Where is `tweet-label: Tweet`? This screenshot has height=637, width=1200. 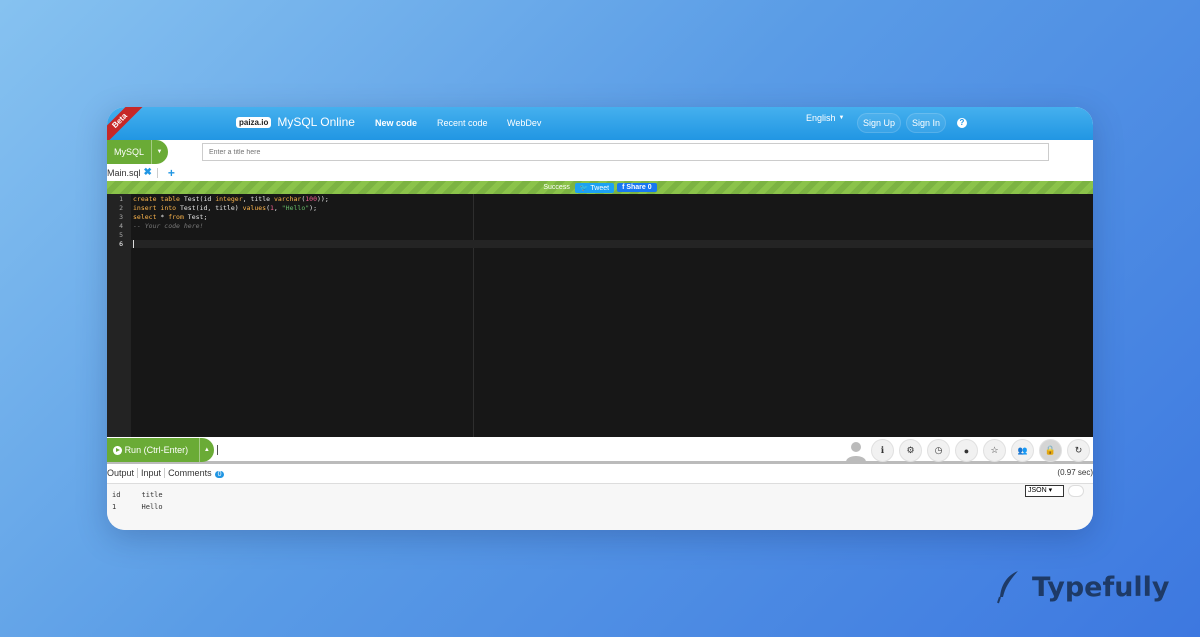 tweet-label: Tweet is located at coordinates (600, 188).